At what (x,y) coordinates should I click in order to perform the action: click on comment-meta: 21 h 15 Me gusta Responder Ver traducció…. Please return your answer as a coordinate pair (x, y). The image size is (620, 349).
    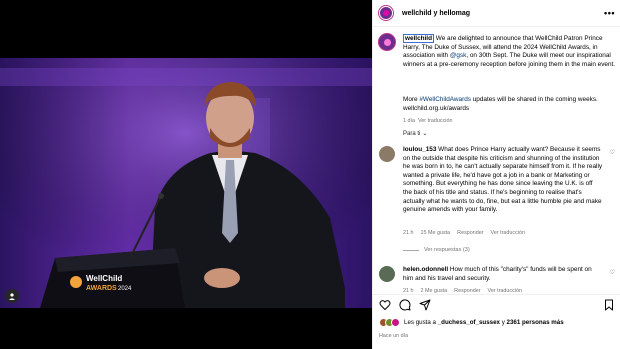
    Looking at the image, I should click on (464, 233).